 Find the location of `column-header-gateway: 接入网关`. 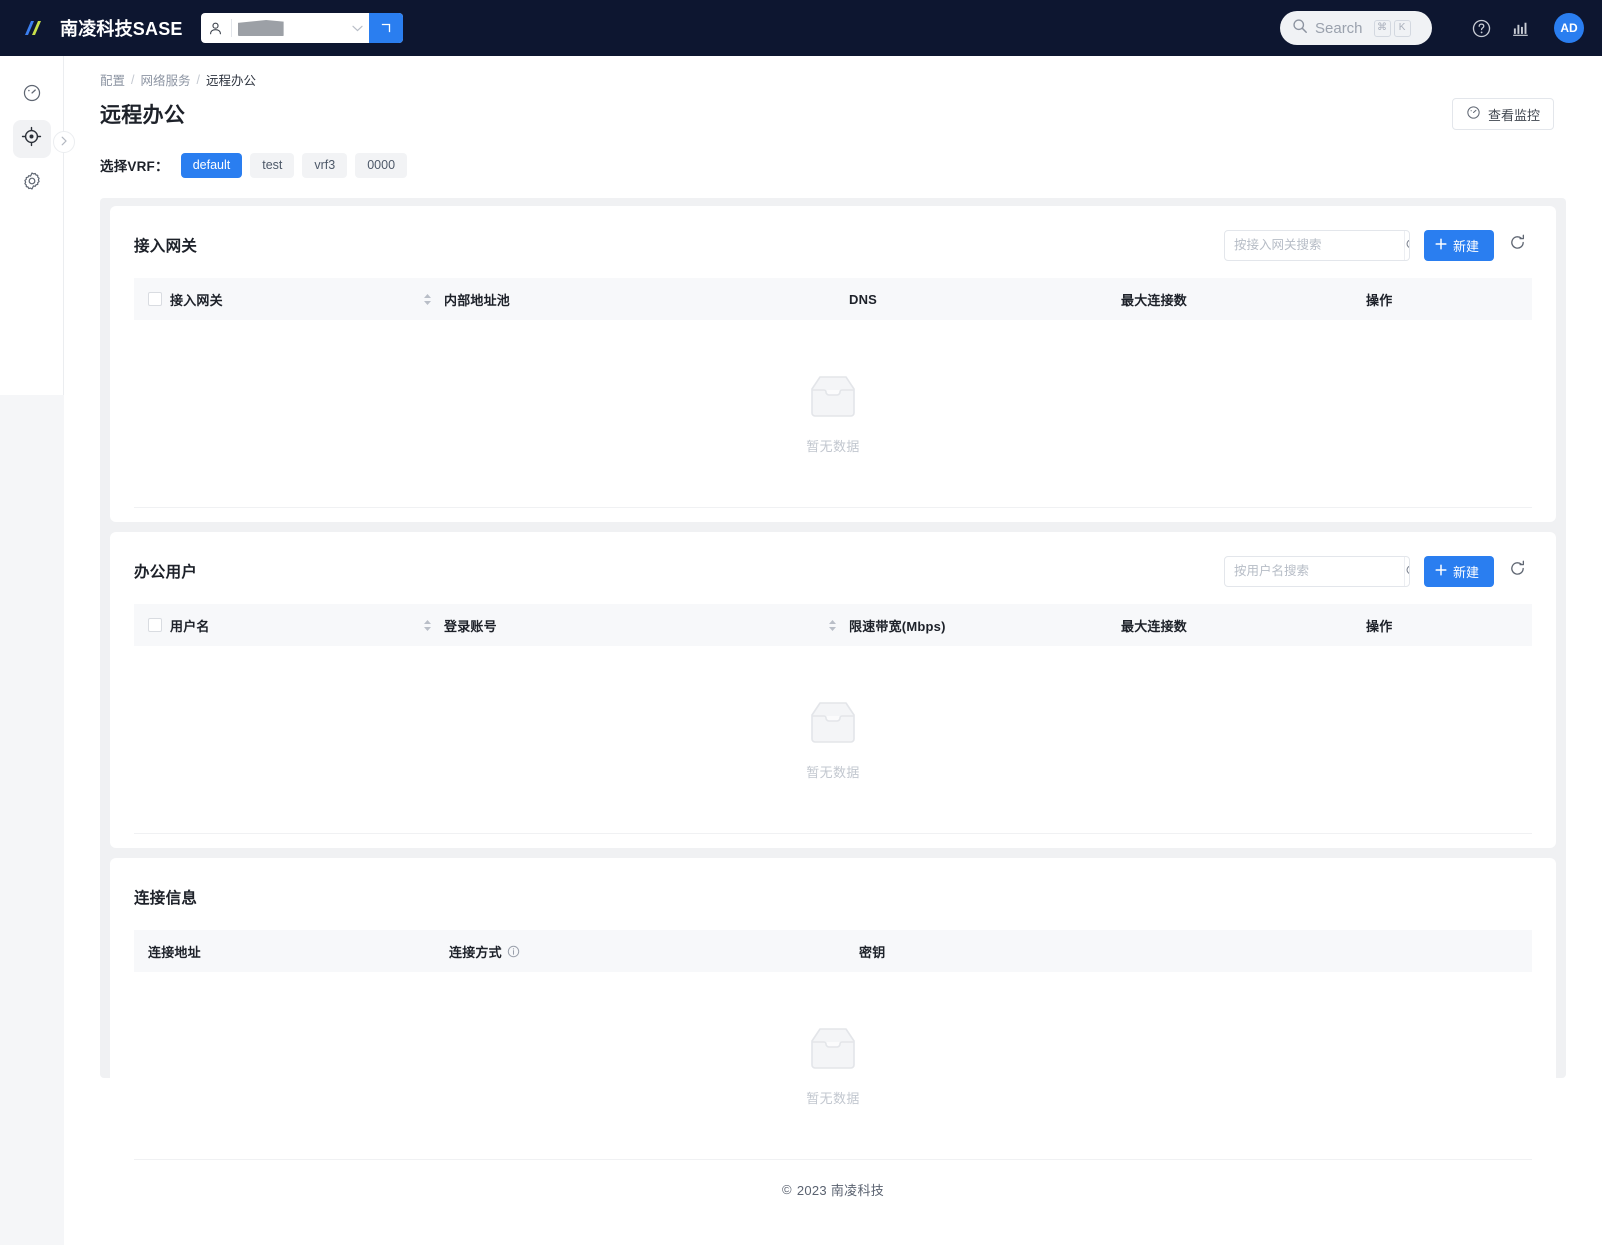

column-header-gateway: 接入网关 is located at coordinates (289, 299).